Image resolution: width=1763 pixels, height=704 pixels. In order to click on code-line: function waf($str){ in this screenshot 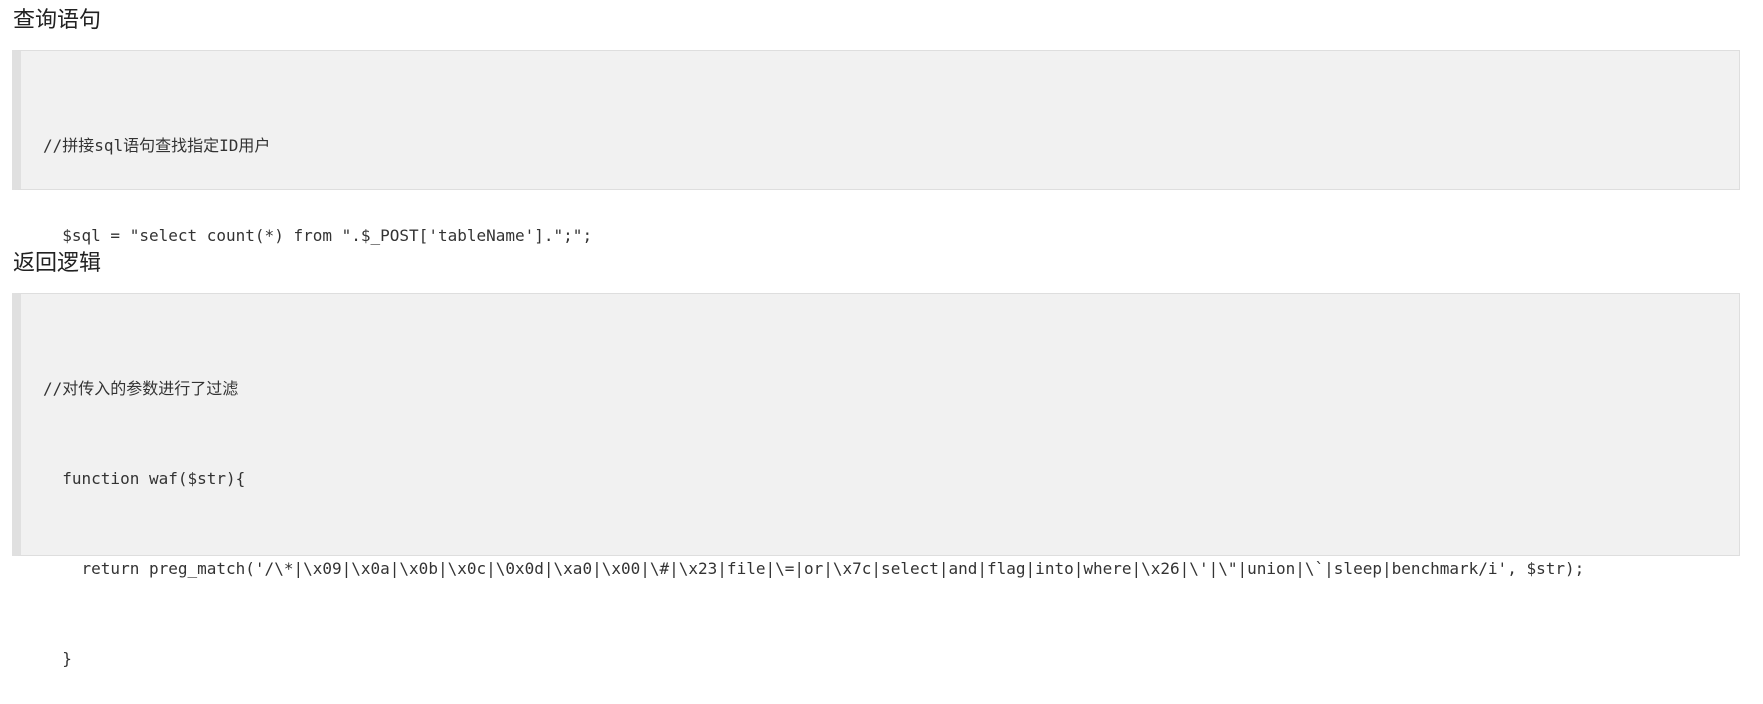, I will do `click(144, 478)`.